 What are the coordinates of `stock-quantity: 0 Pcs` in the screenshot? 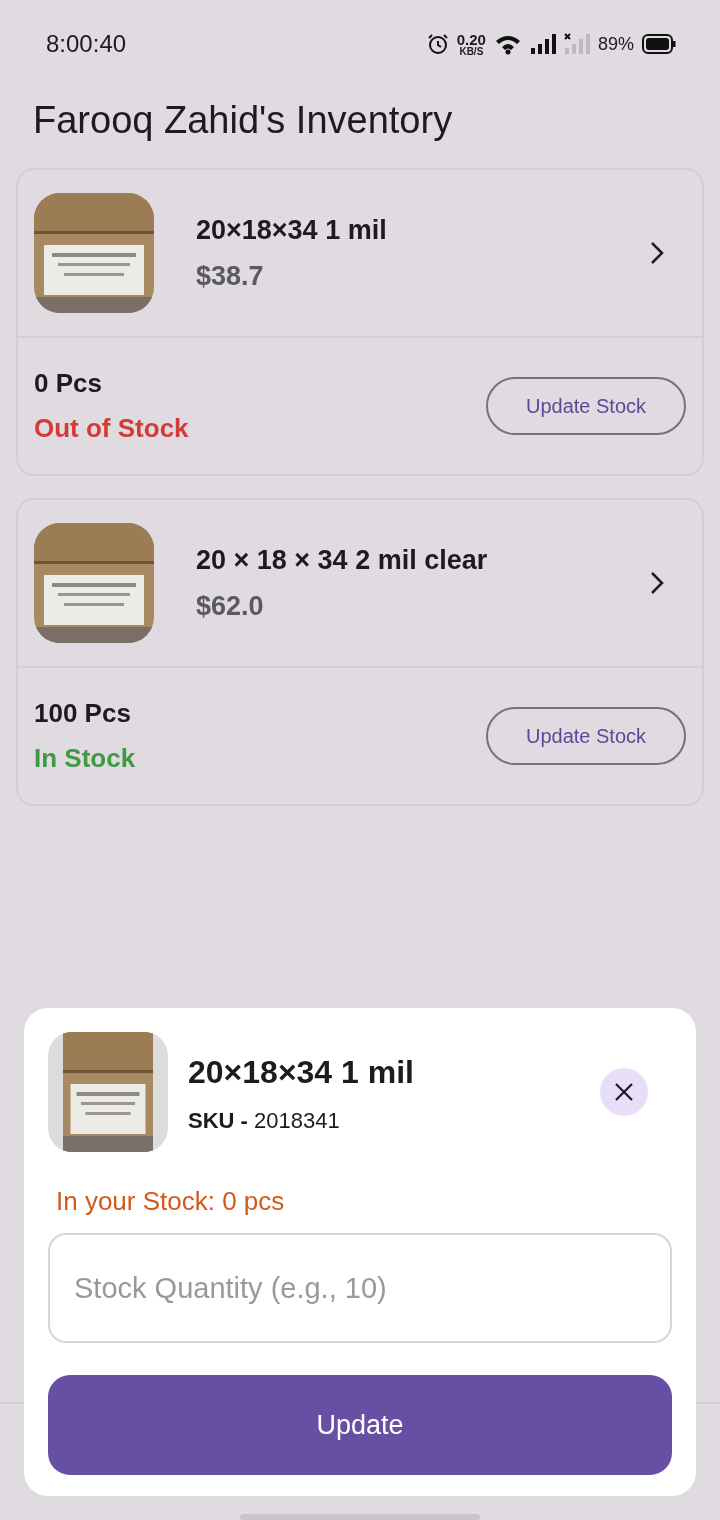 It's located at (68, 383).